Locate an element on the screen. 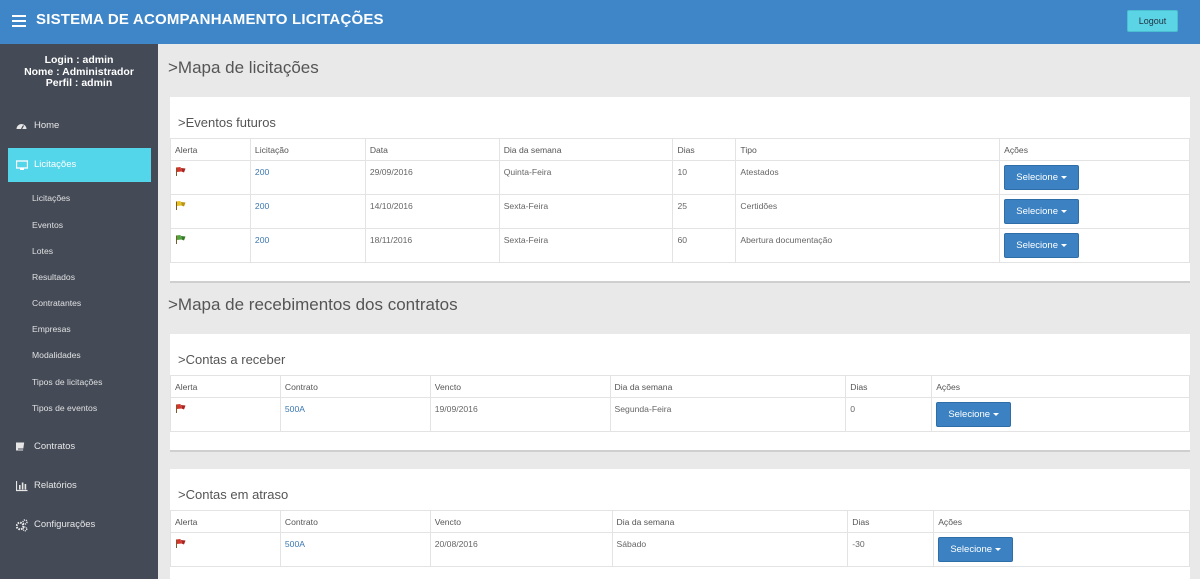  sidebar-item-relatorios: Relatórios is located at coordinates (79, 486).